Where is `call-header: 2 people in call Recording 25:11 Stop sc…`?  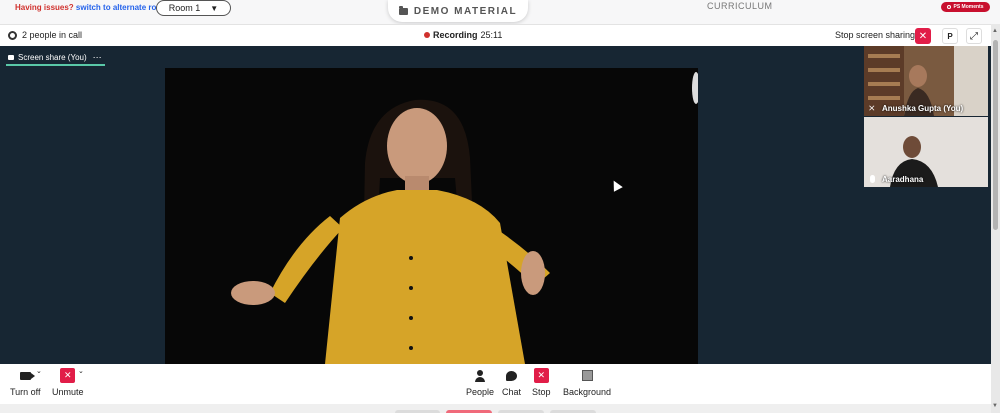 call-header: 2 people in call Recording 25:11 Stop sc… is located at coordinates (495, 35).